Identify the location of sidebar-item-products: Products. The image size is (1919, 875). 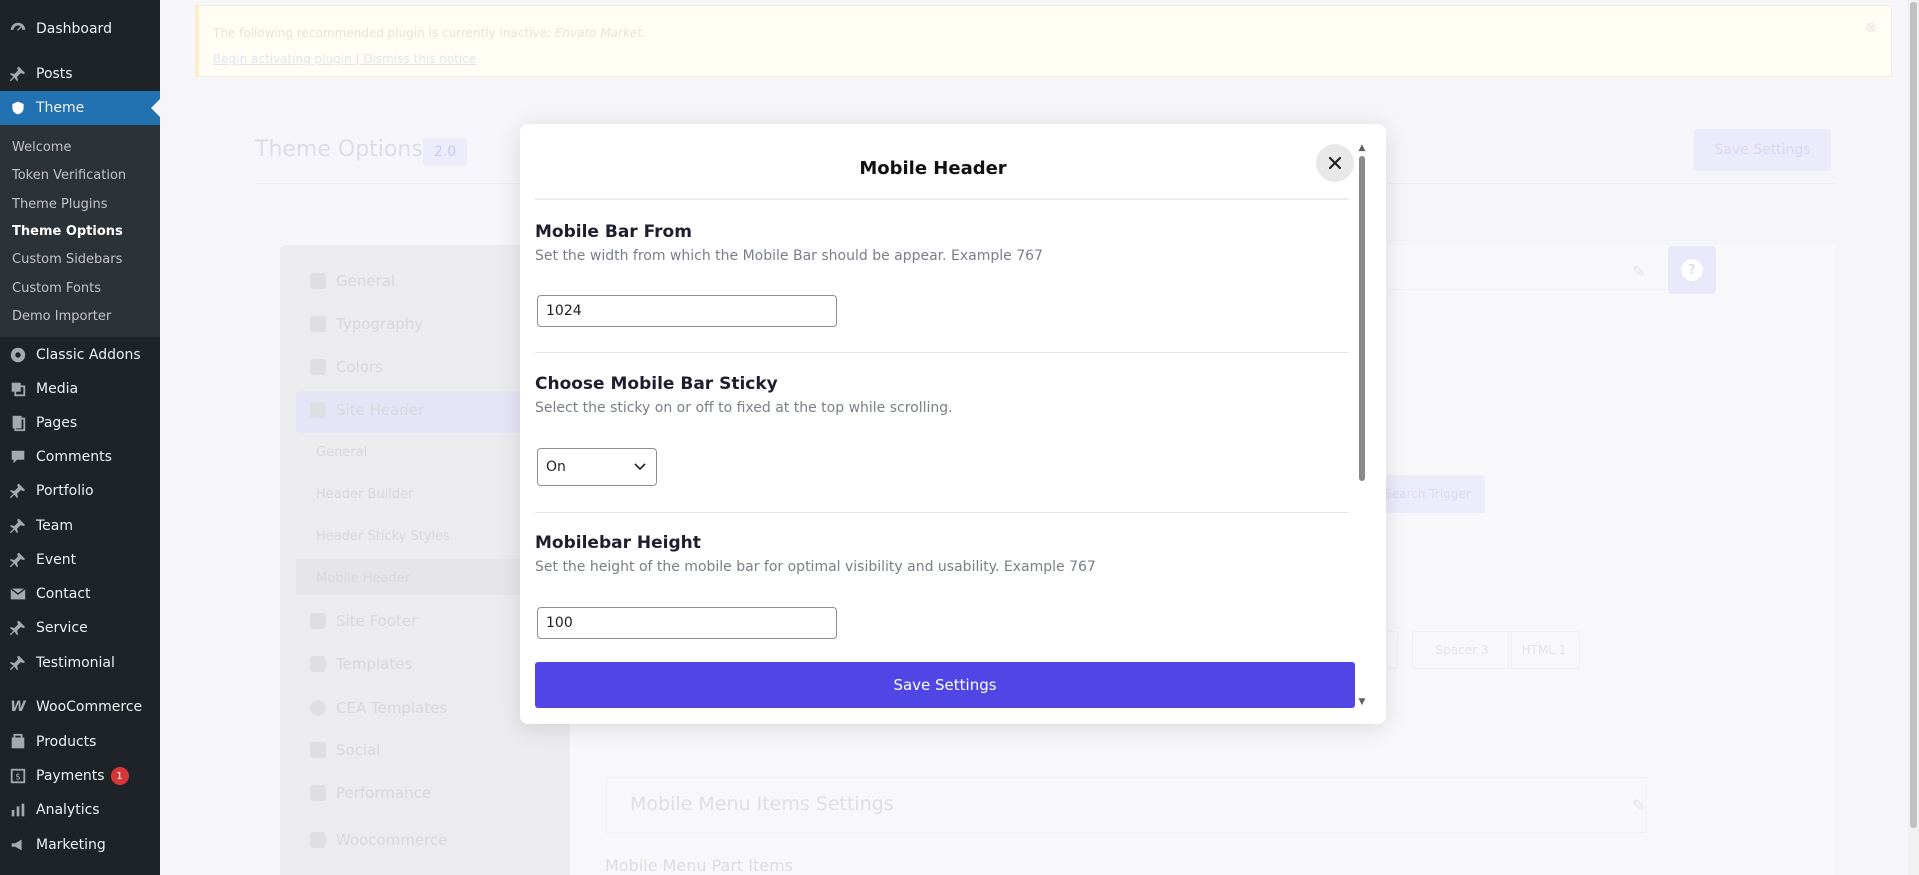
(80, 742).